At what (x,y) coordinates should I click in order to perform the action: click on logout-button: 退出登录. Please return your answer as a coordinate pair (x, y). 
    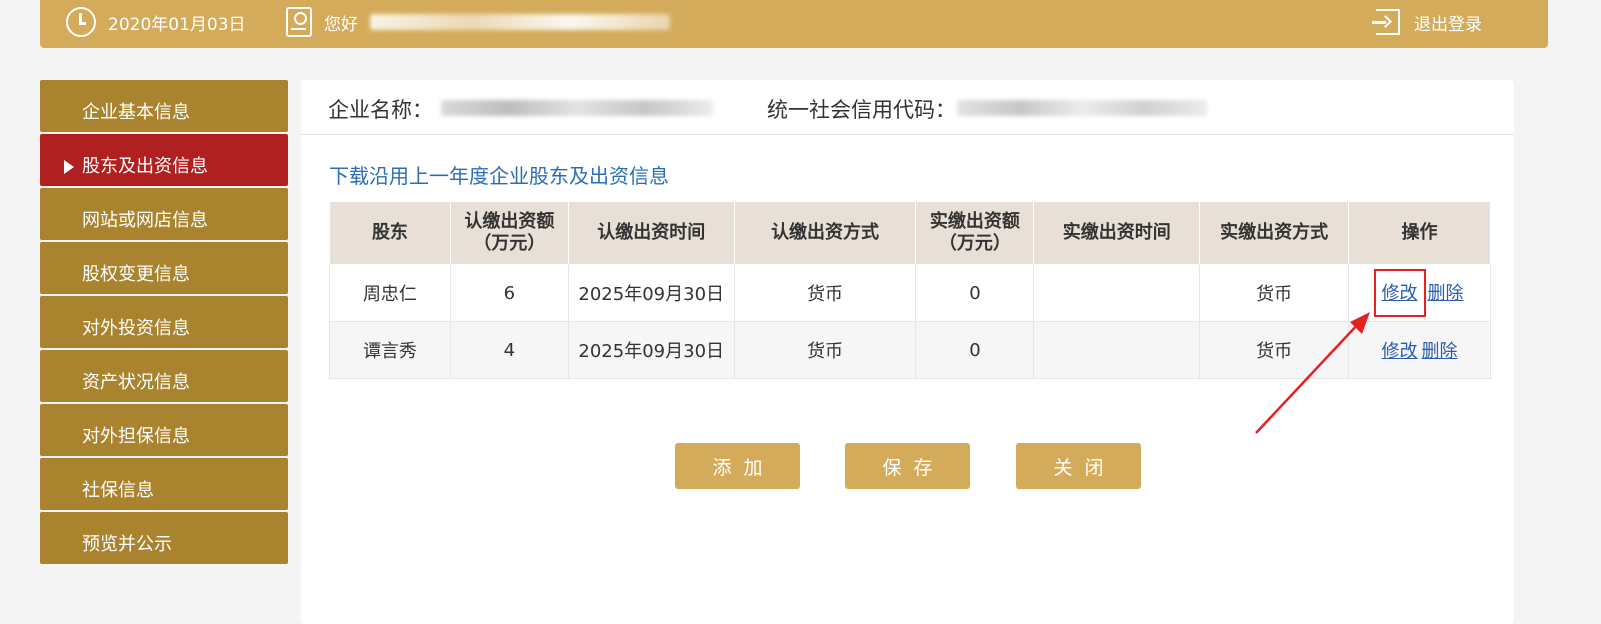
    Looking at the image, I should click on (1427, 22).